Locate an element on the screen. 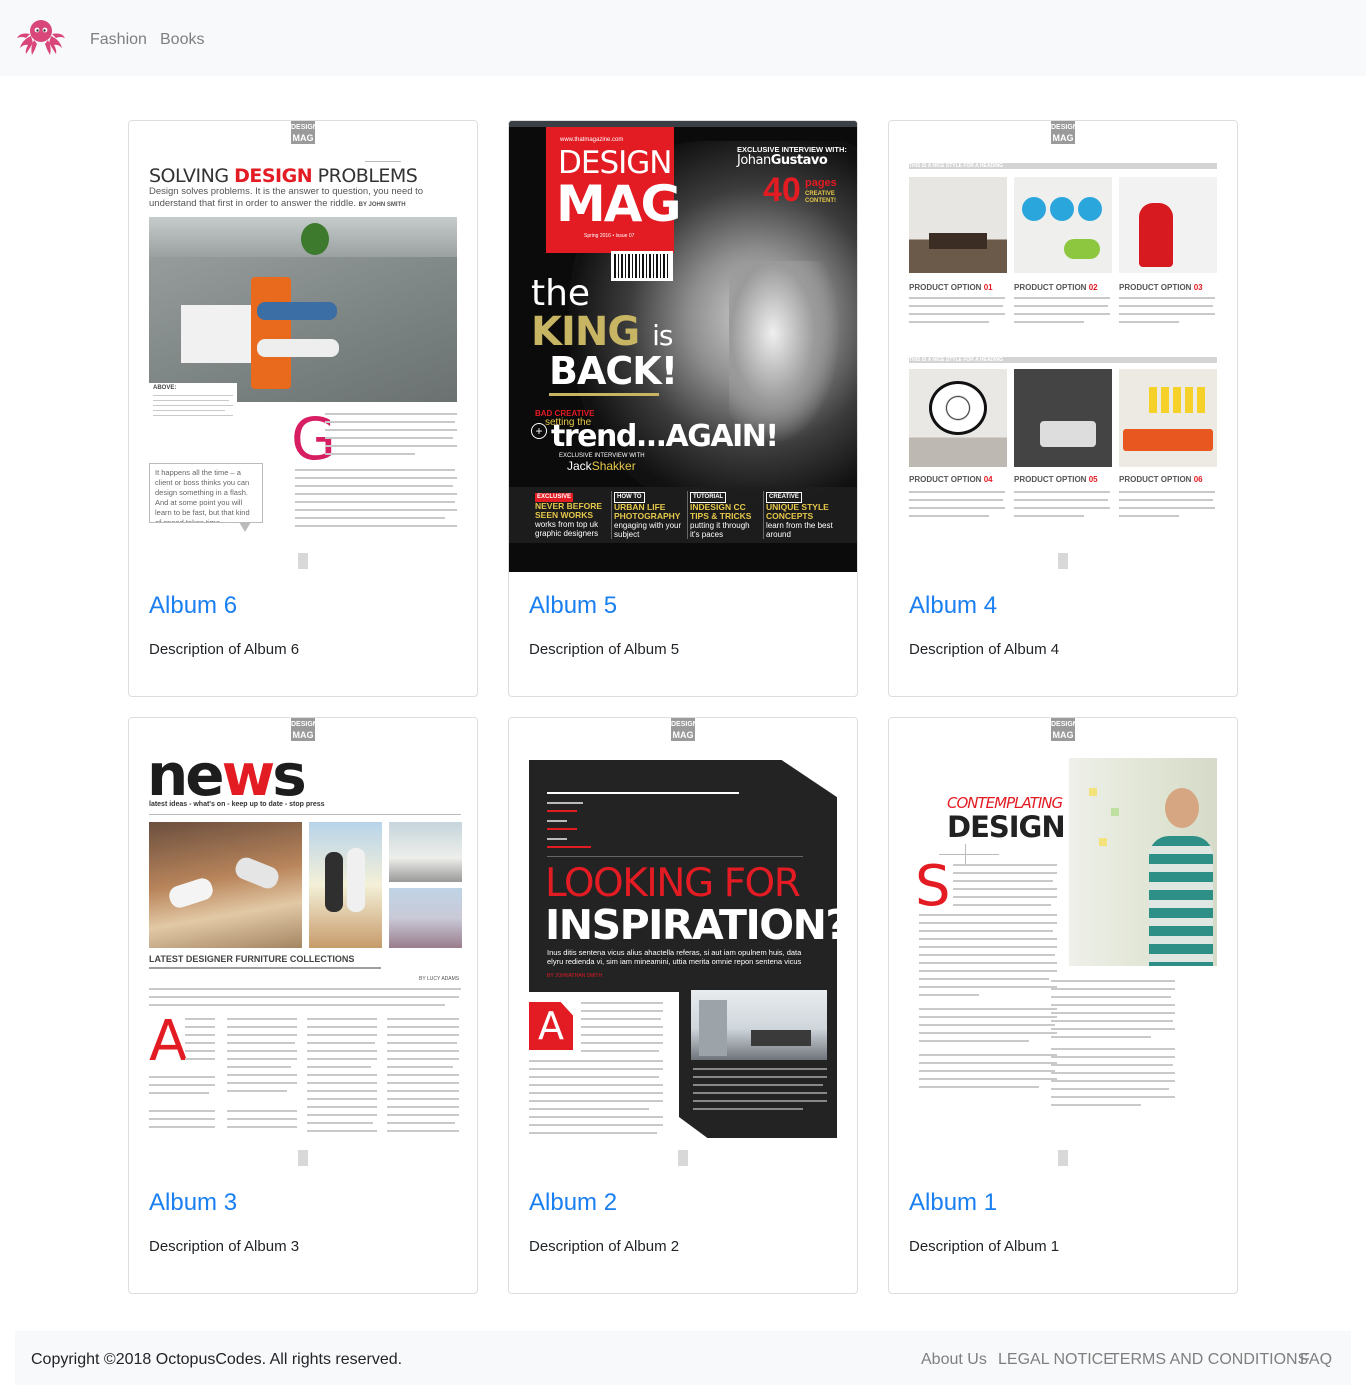  octopus-logo-icon is located at coordinates (41, 37).